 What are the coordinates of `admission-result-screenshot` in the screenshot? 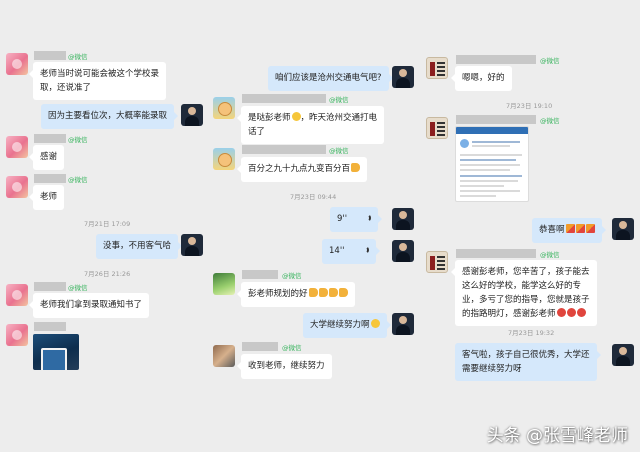 It's located at (492, 164).